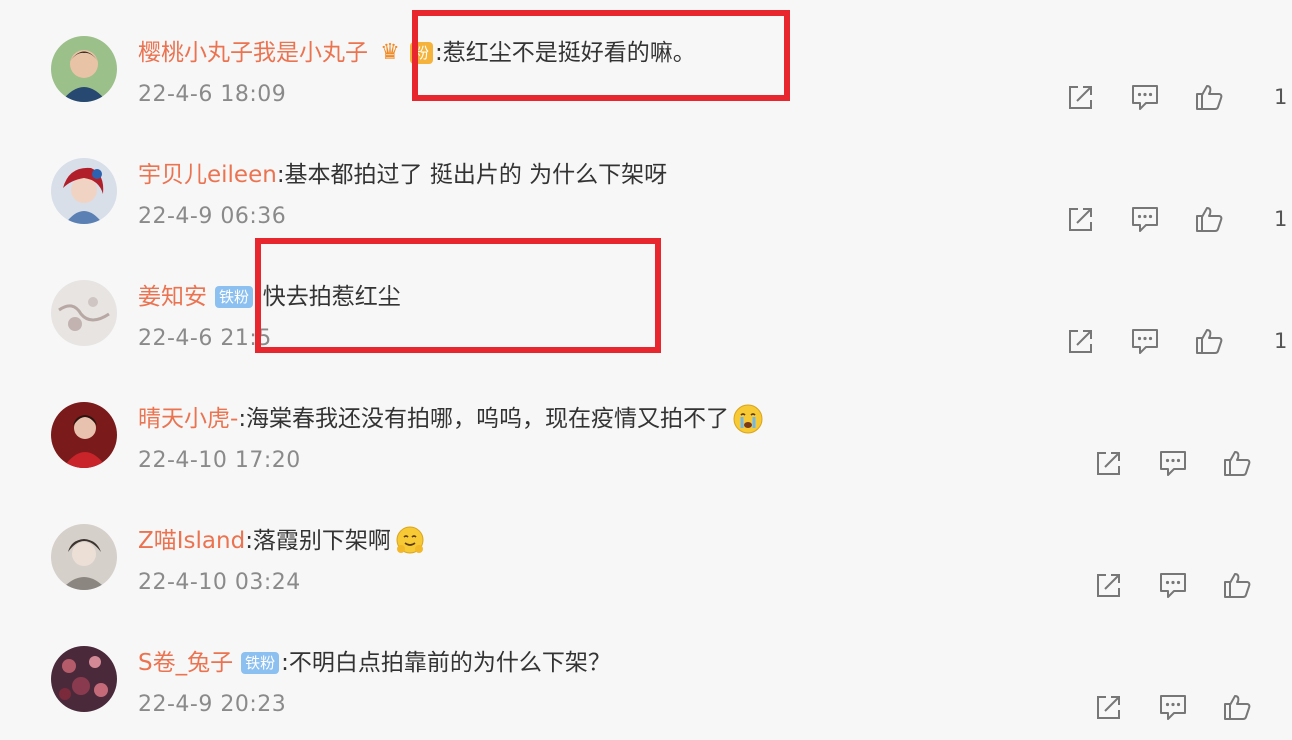 The image size is (1292, 740). What do you see at coordinates (219, 460) in the screenshot?
I see `comment-time: 22-4-10 17:20` at bounding box center [219, 460].